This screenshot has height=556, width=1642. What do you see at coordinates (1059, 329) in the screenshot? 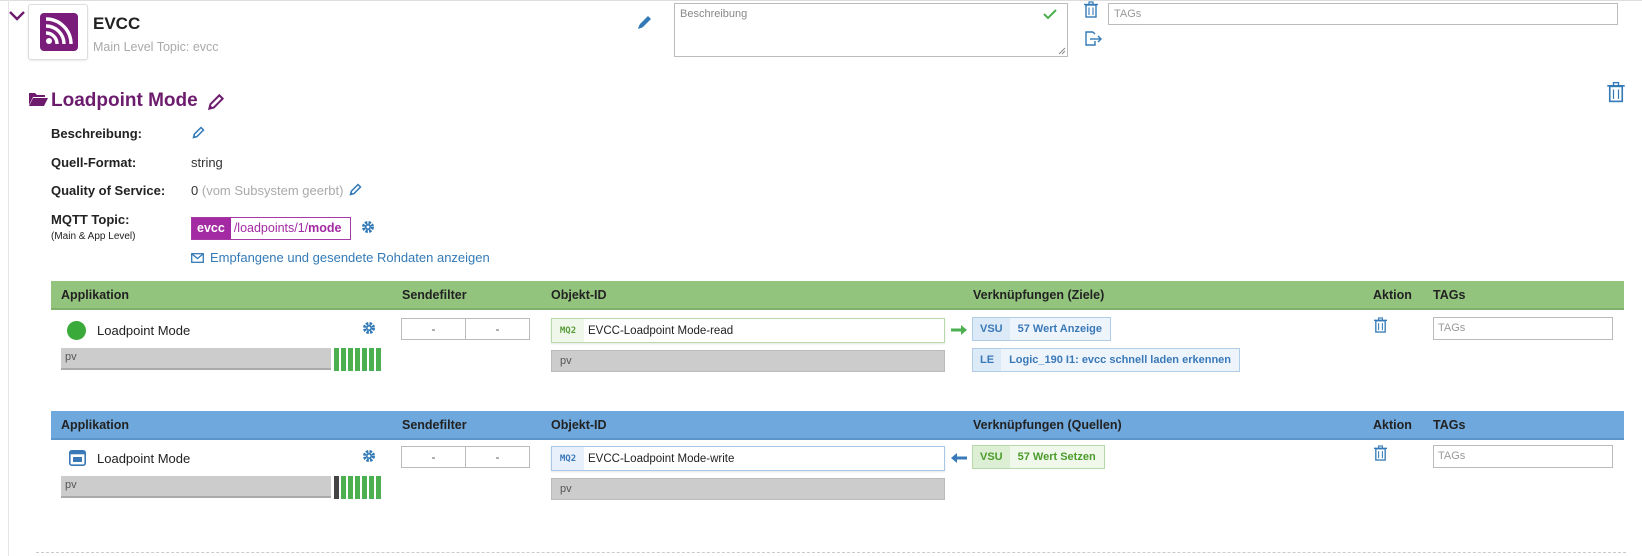
I see `link-name: 57 Wert Anzeige` at bounding box center [1059, 329].